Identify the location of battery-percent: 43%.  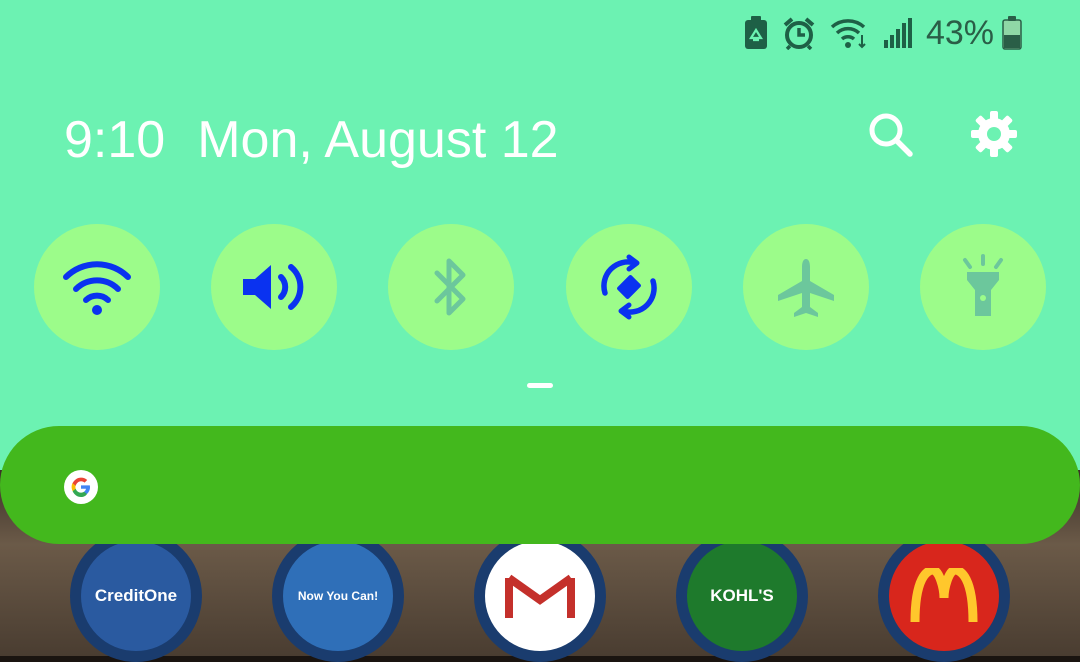
(959, 32).